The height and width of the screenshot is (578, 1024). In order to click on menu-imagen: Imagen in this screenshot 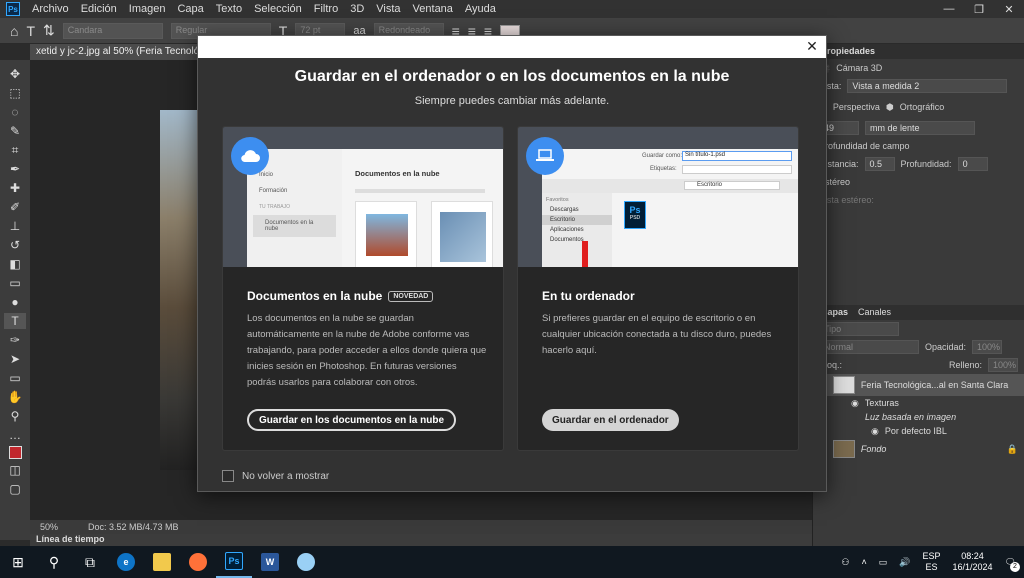, I will do `click(147, 9)`.